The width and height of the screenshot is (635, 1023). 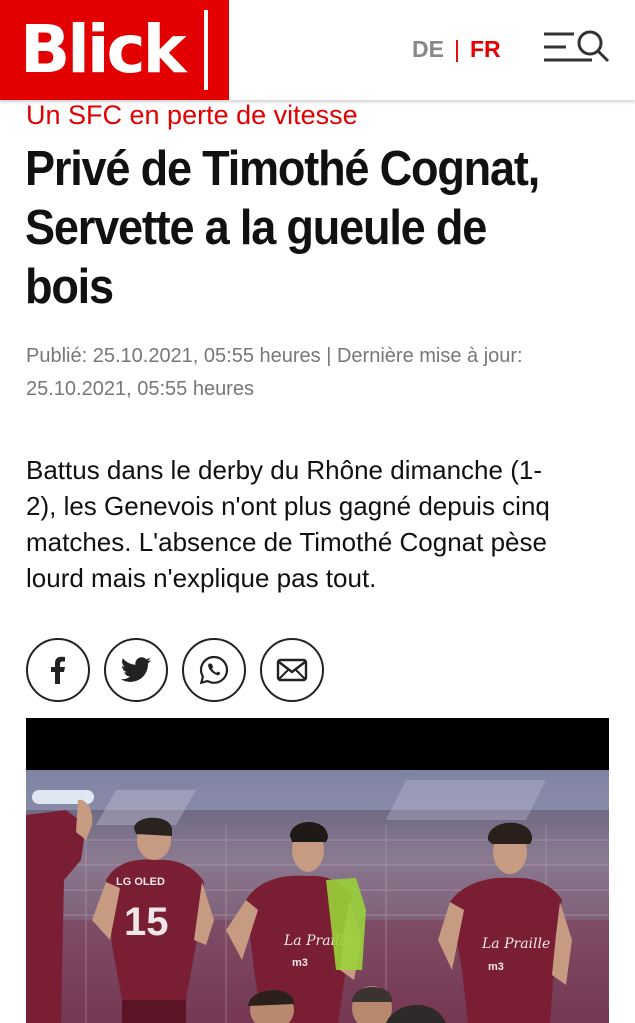 What do you see at coordinates (140, 389) in the screenshot?
I see `publish-info: 25.10.2021, 05:55 heures` at bounding box center [140, 389].